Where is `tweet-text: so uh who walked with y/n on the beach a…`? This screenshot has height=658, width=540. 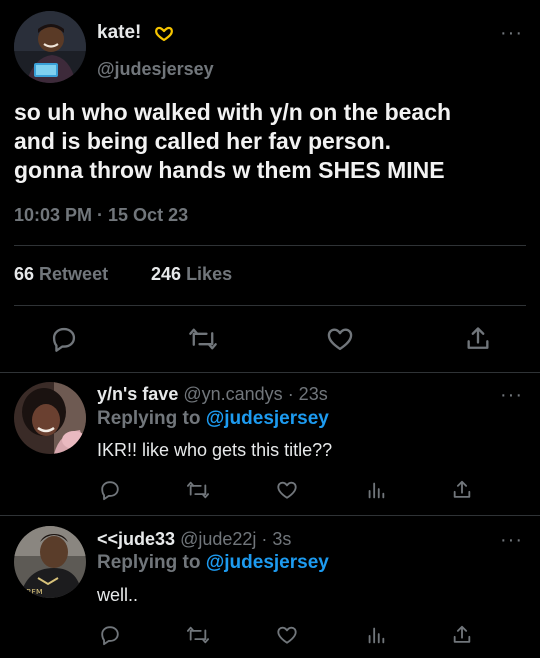
tweet-text: so uh who walked with y/n on the beach a… is located at coordinates (232, 141).